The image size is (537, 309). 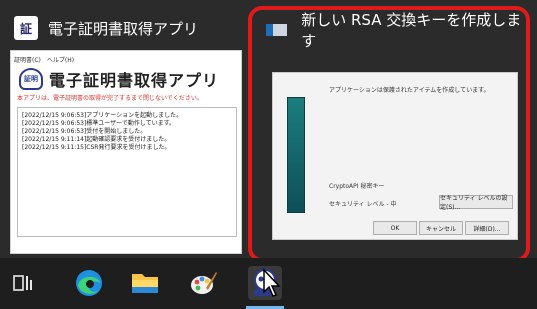 I want to click on menu-bar: 証明書(C) ヘルプ(H), so click(x=44, y=59).